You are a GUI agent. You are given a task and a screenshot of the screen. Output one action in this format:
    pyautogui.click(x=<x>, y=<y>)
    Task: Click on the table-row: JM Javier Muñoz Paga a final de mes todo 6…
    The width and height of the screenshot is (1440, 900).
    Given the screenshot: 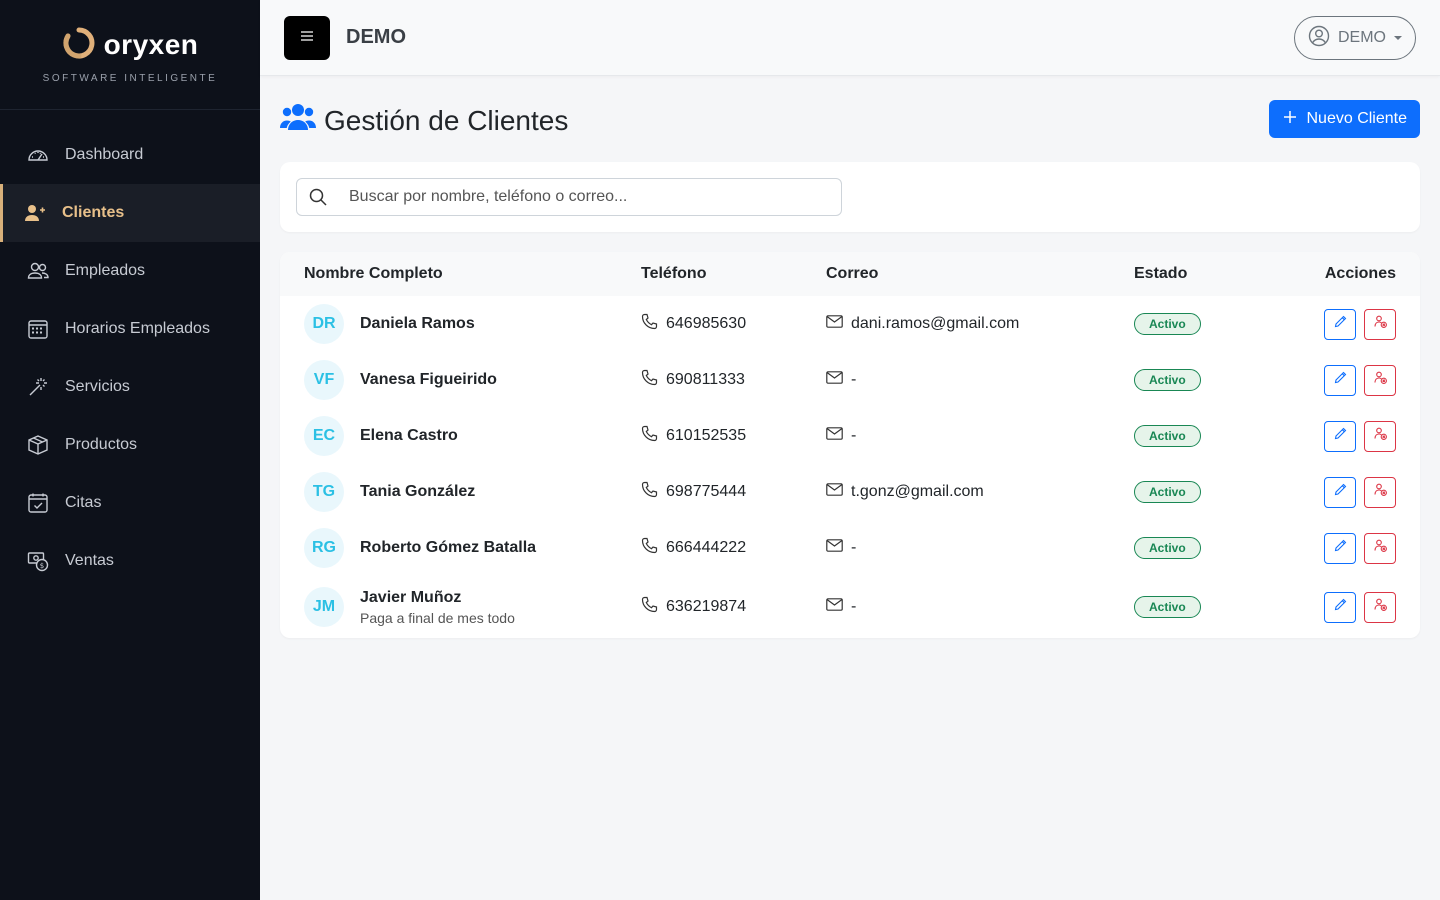 What is the action you would take?
    pyautogui.click(x=850, y=607)
    